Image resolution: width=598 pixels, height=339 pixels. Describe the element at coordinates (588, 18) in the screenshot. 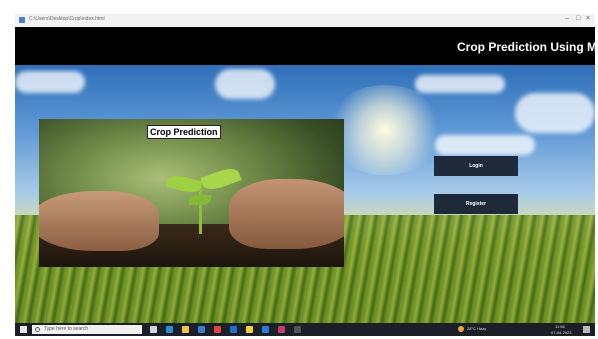

I see `close-button: ×` at that location.